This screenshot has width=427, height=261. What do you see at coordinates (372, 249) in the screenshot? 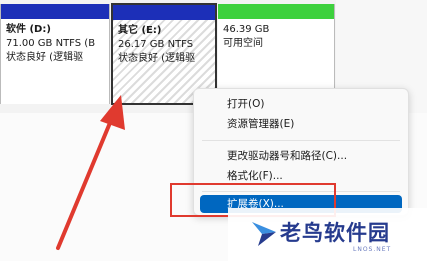
I see `watermark-subtext: LNOS.NET` at bounding box center [372, 249].